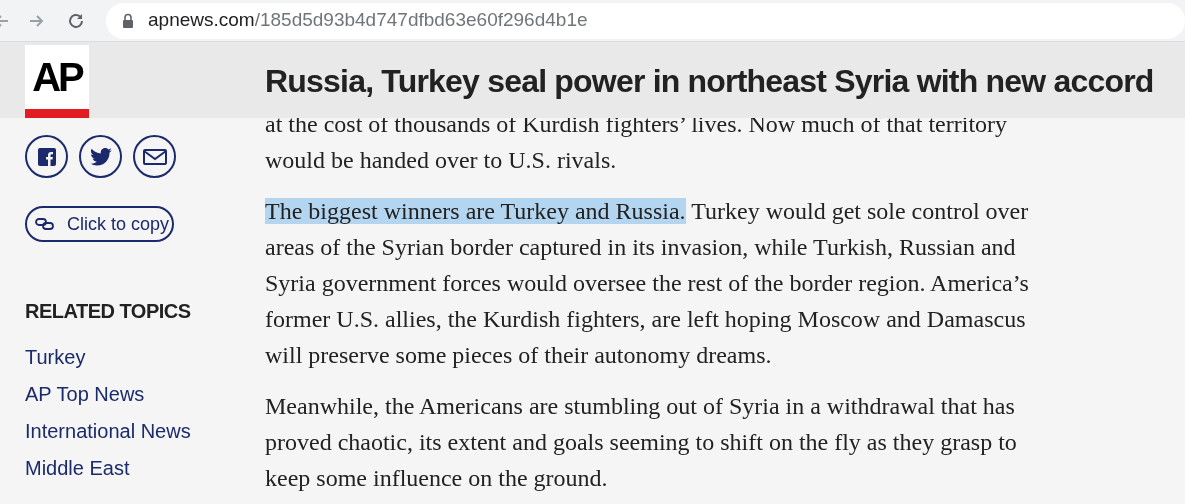  I want to click on bird-icon, so click(100, 156).